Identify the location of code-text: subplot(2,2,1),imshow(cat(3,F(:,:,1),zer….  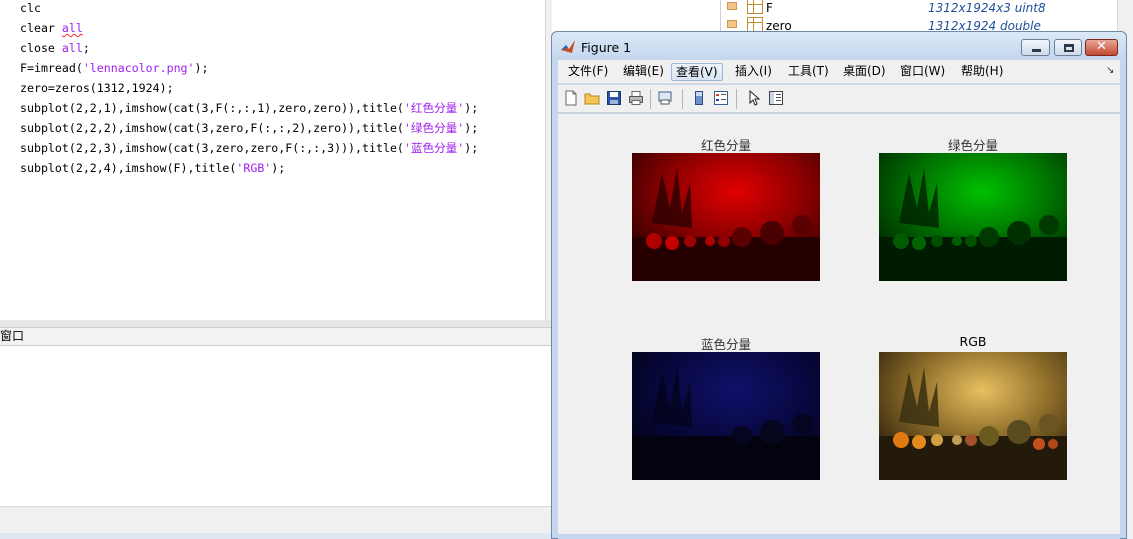
(212, 108).